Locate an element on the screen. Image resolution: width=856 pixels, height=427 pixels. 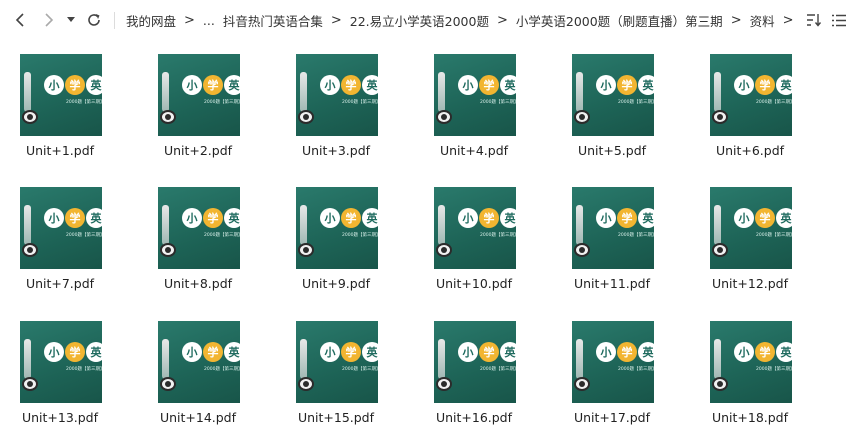
list-view-button is located at coordinates (839, 20).